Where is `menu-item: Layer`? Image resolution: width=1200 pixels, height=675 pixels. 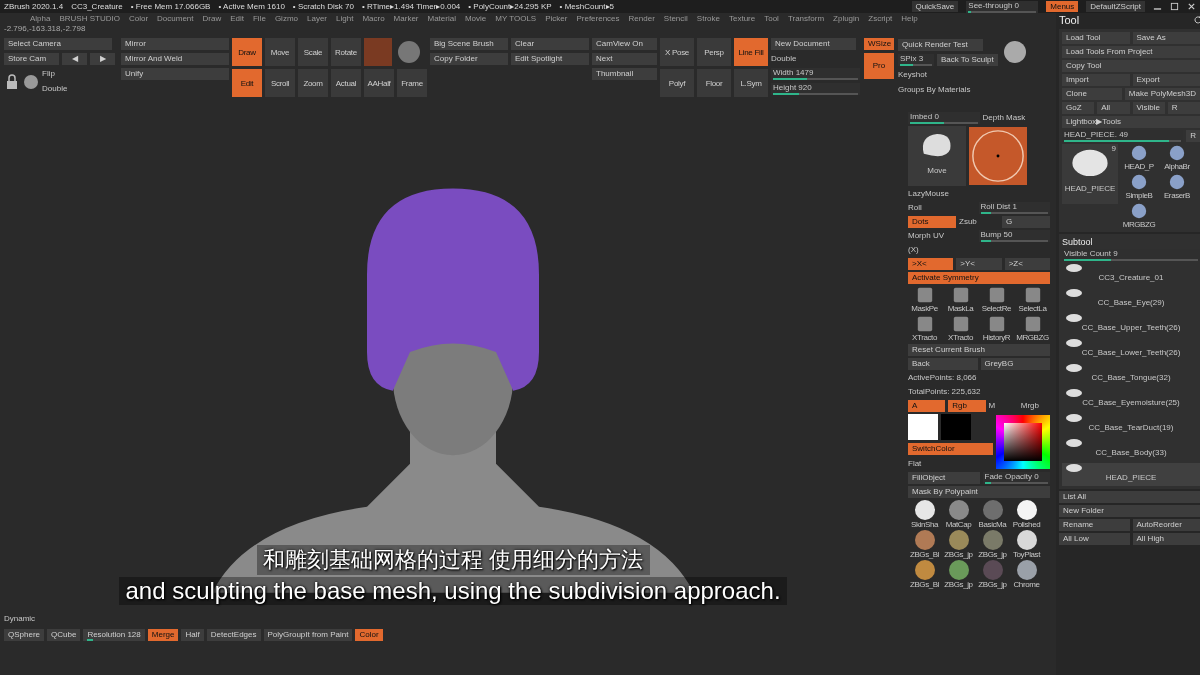 menu-item: Layer is located at coordinates (317, 18).